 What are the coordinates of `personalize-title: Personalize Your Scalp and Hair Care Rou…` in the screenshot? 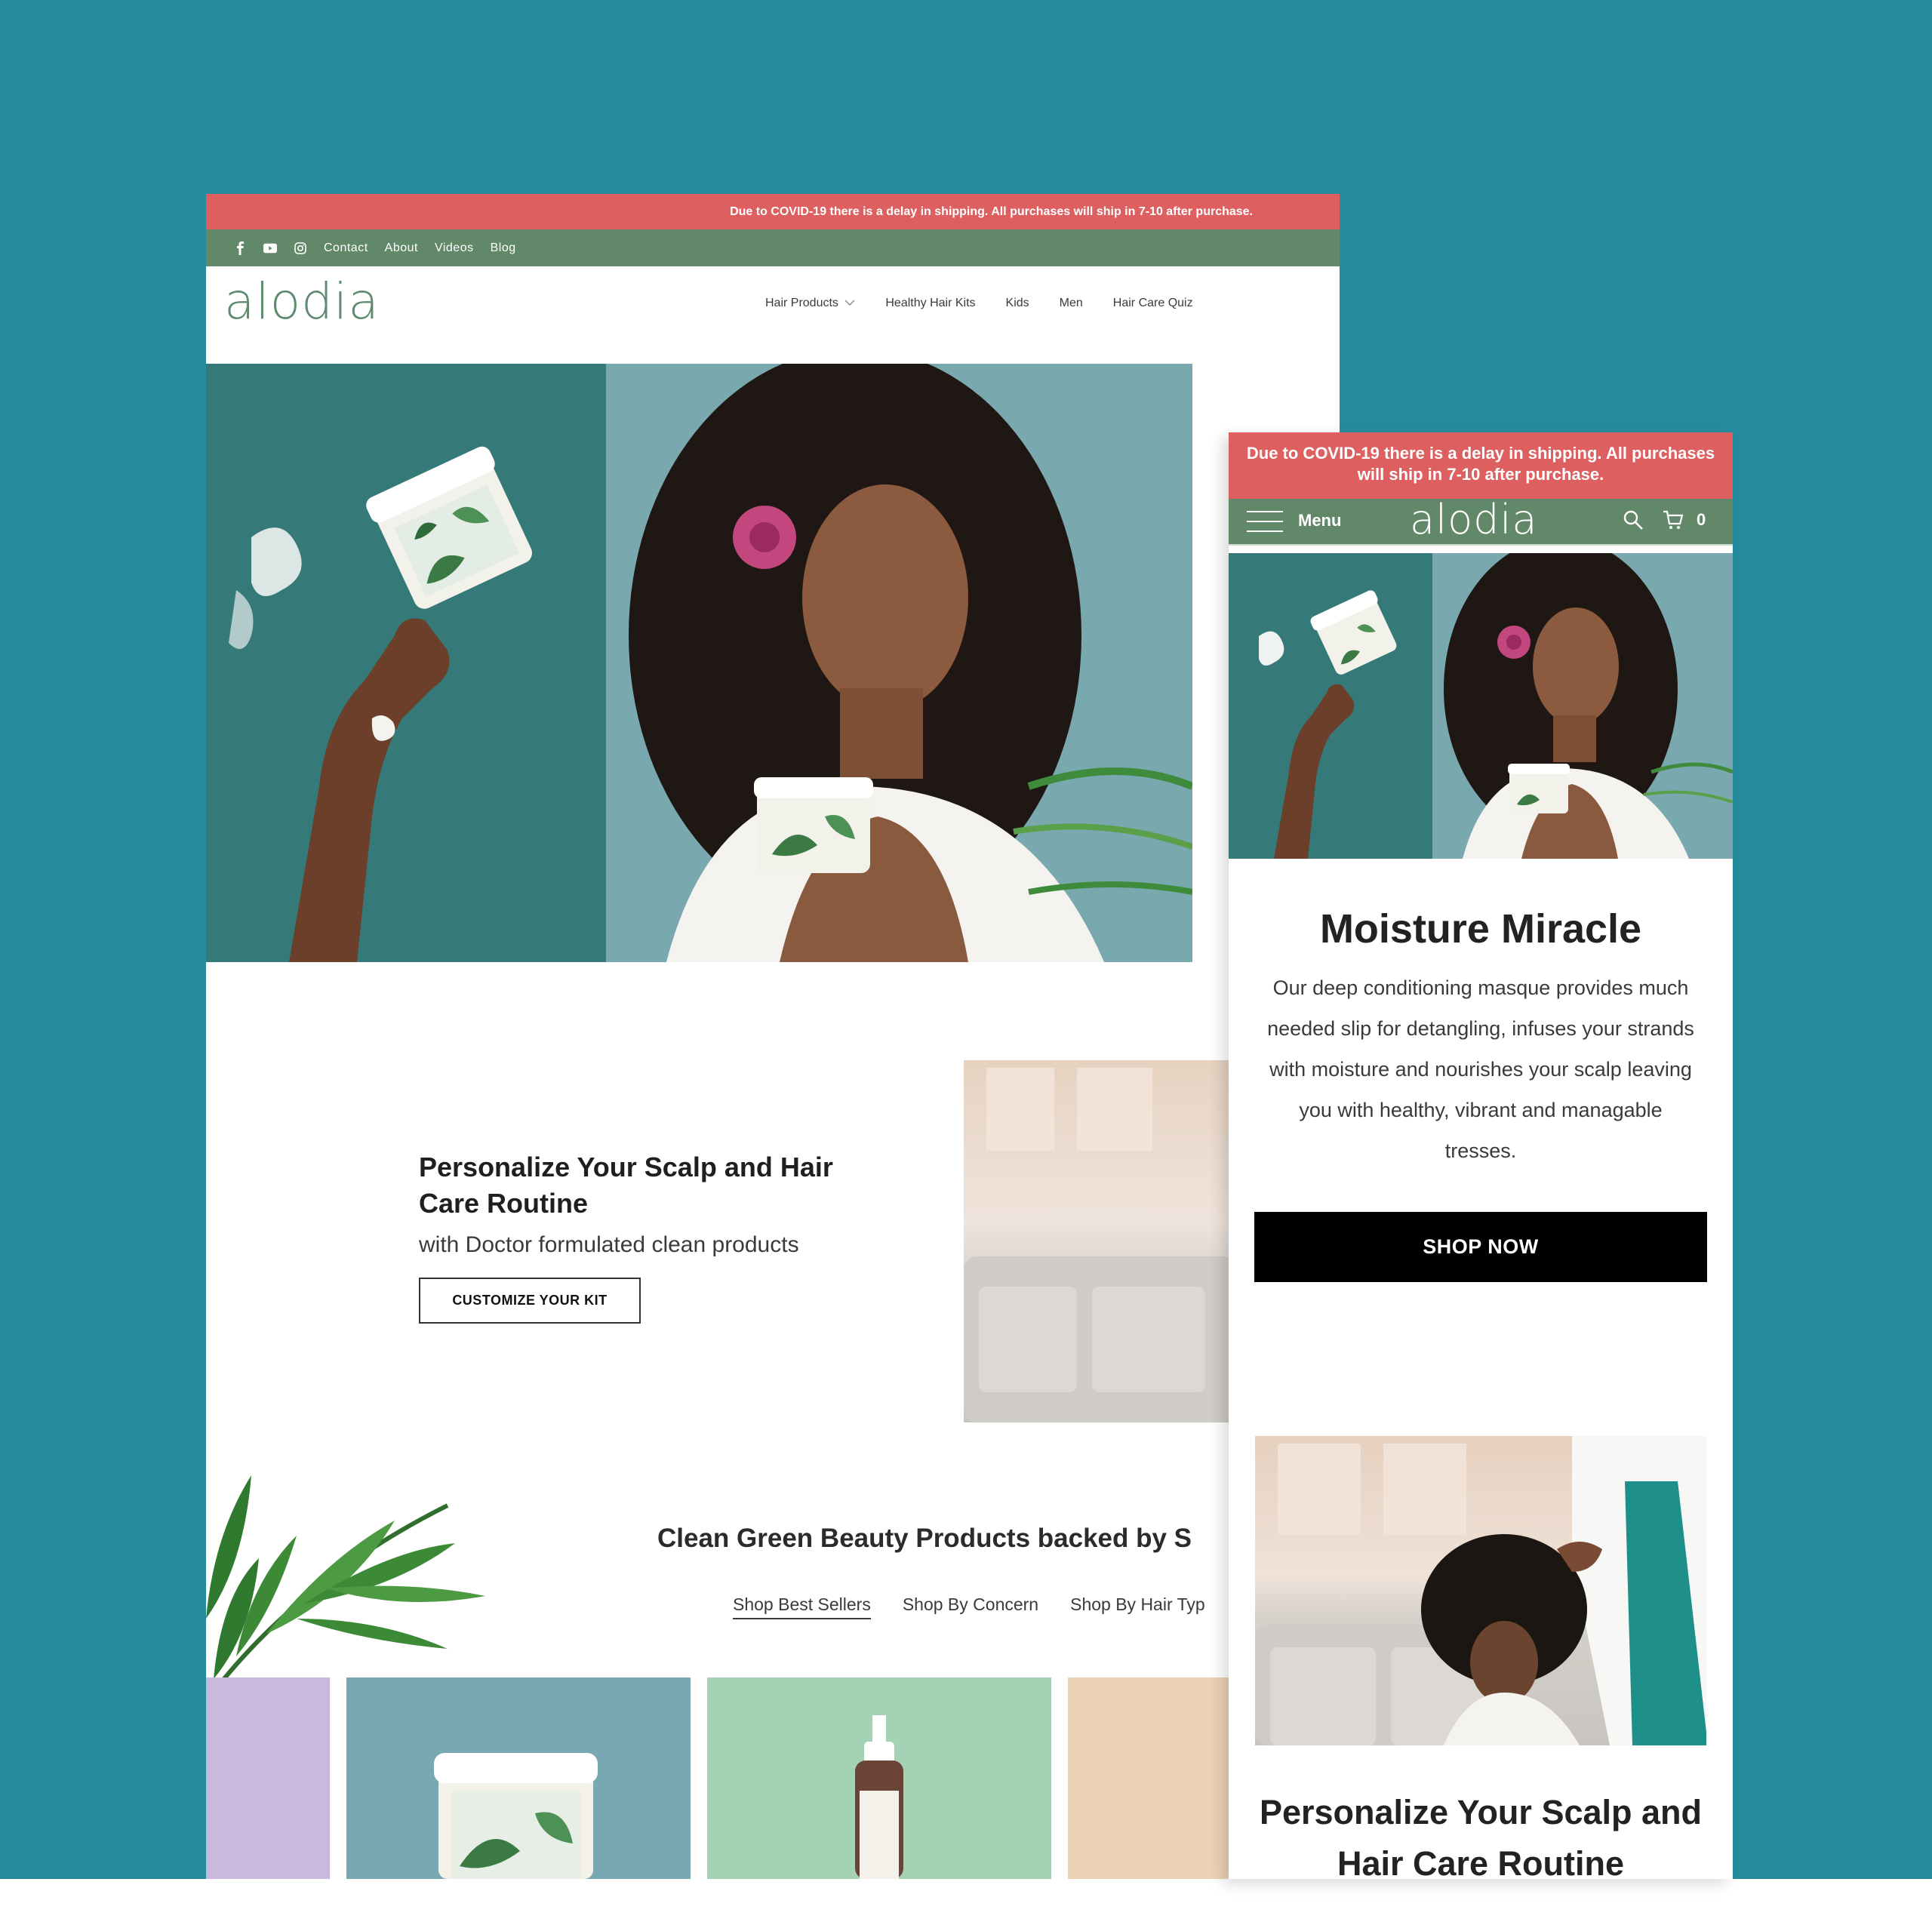 It's located at (626, 1185).